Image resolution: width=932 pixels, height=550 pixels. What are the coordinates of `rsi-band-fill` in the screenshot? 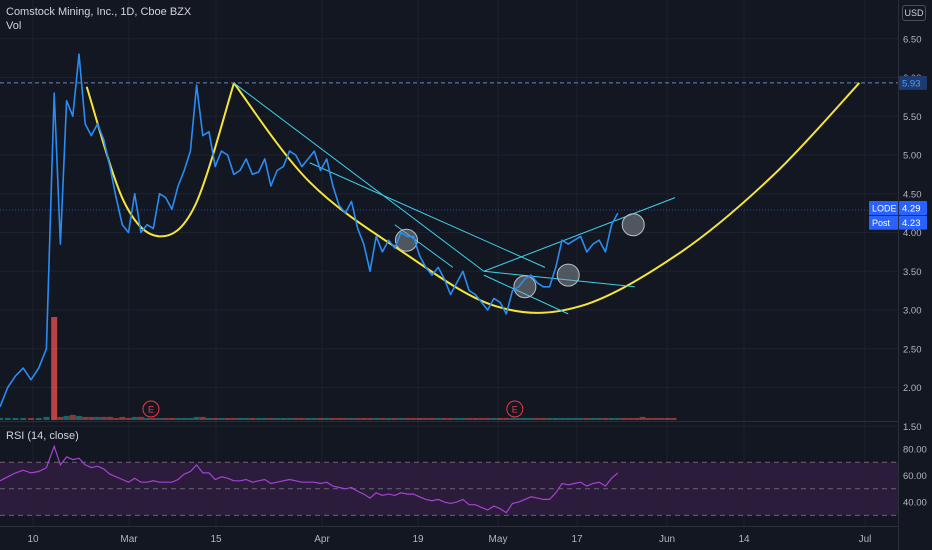 It's located at (449, 489).